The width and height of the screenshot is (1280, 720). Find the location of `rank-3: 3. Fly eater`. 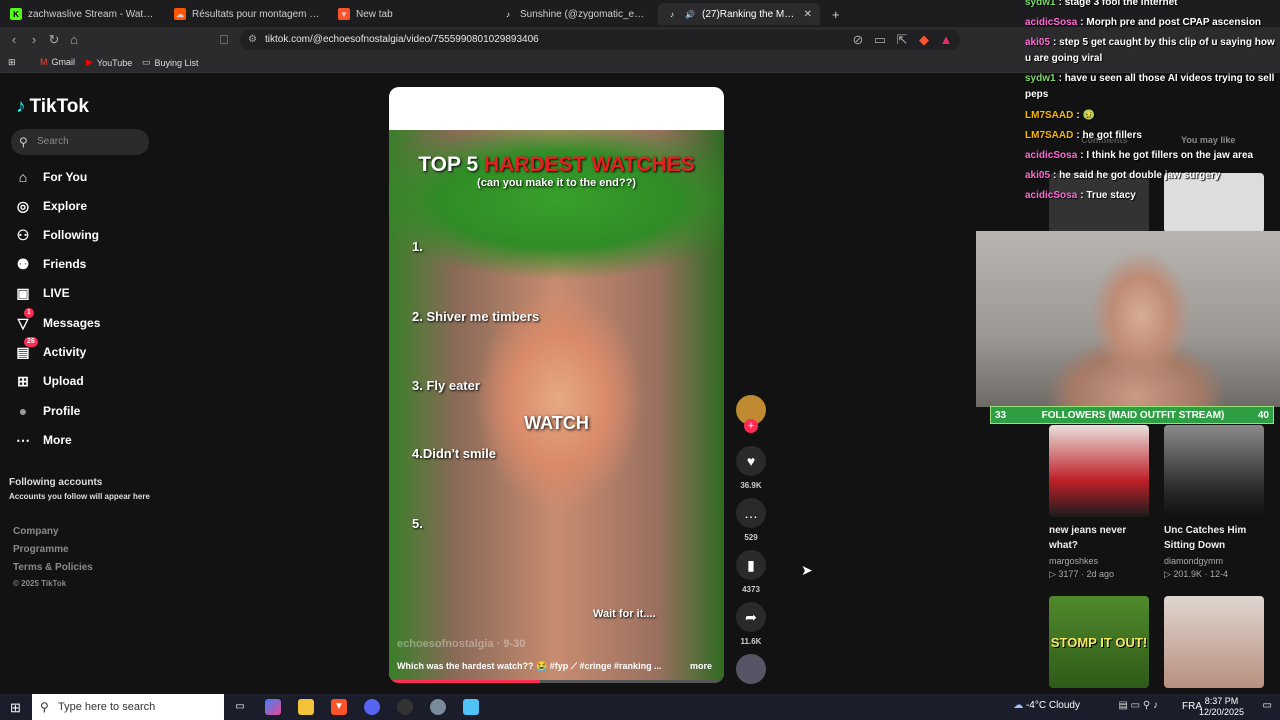

rank-3: 3. Fly eater is located at coordinates (446, 385).